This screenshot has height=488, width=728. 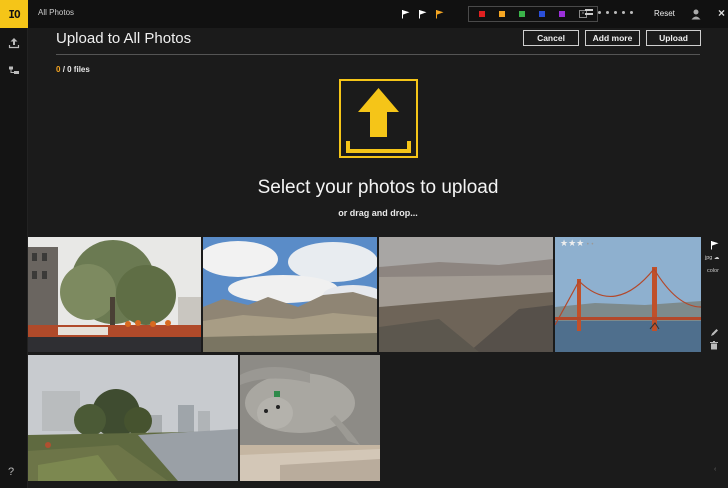 What do you see at coordinates (290, 294) in the screenshot?
I see `photo-desert-badlands` at bounding box center [290, 294].